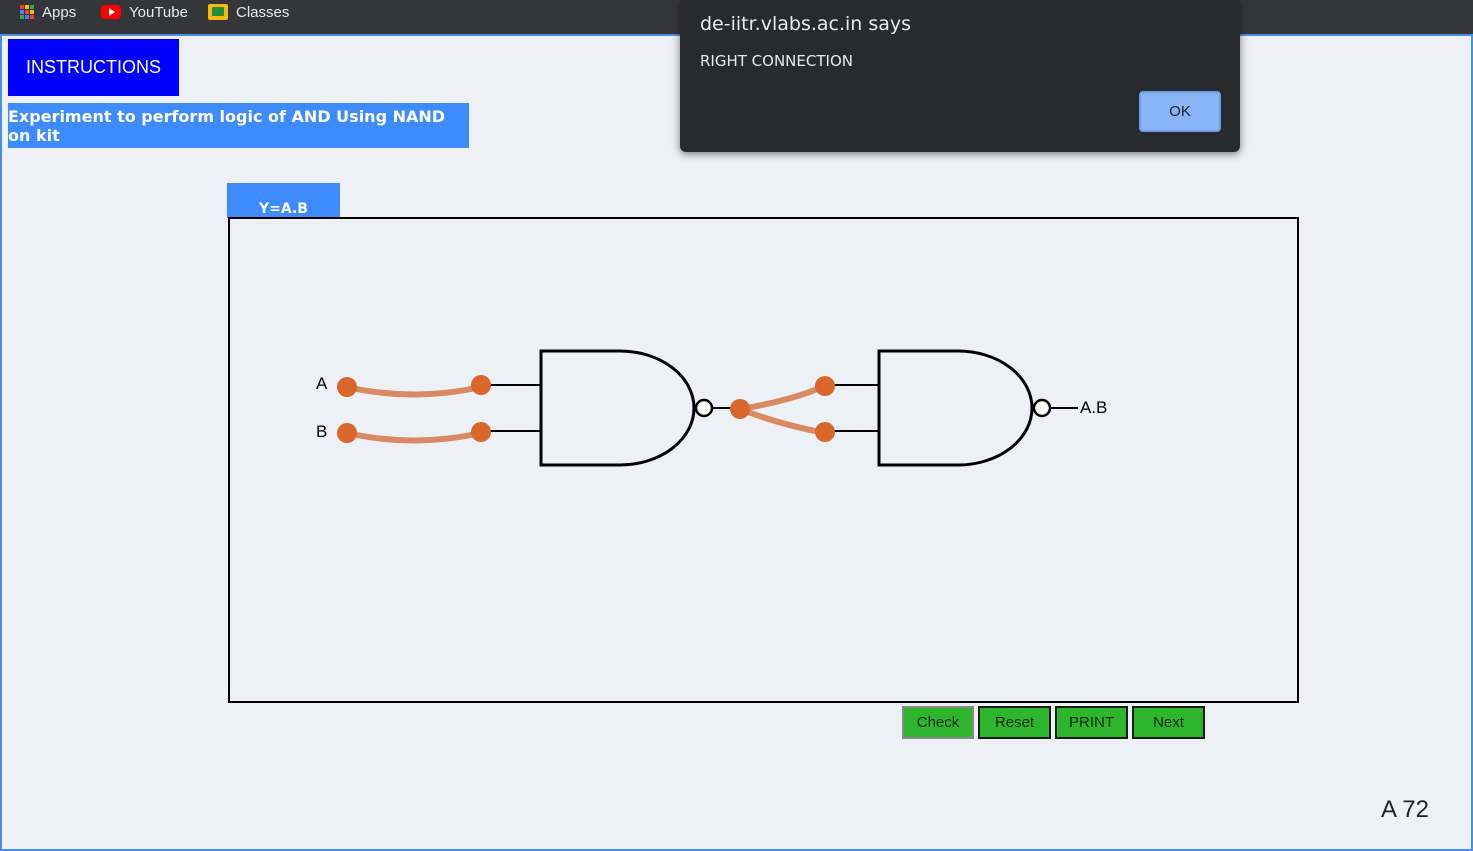 This screenshot has width=1473, height=851. What do you see at coordinates (776, 61) in the screenshot?
I see `dialog-message: RIGHT CONNECTION` at bounding box center [776, 61].